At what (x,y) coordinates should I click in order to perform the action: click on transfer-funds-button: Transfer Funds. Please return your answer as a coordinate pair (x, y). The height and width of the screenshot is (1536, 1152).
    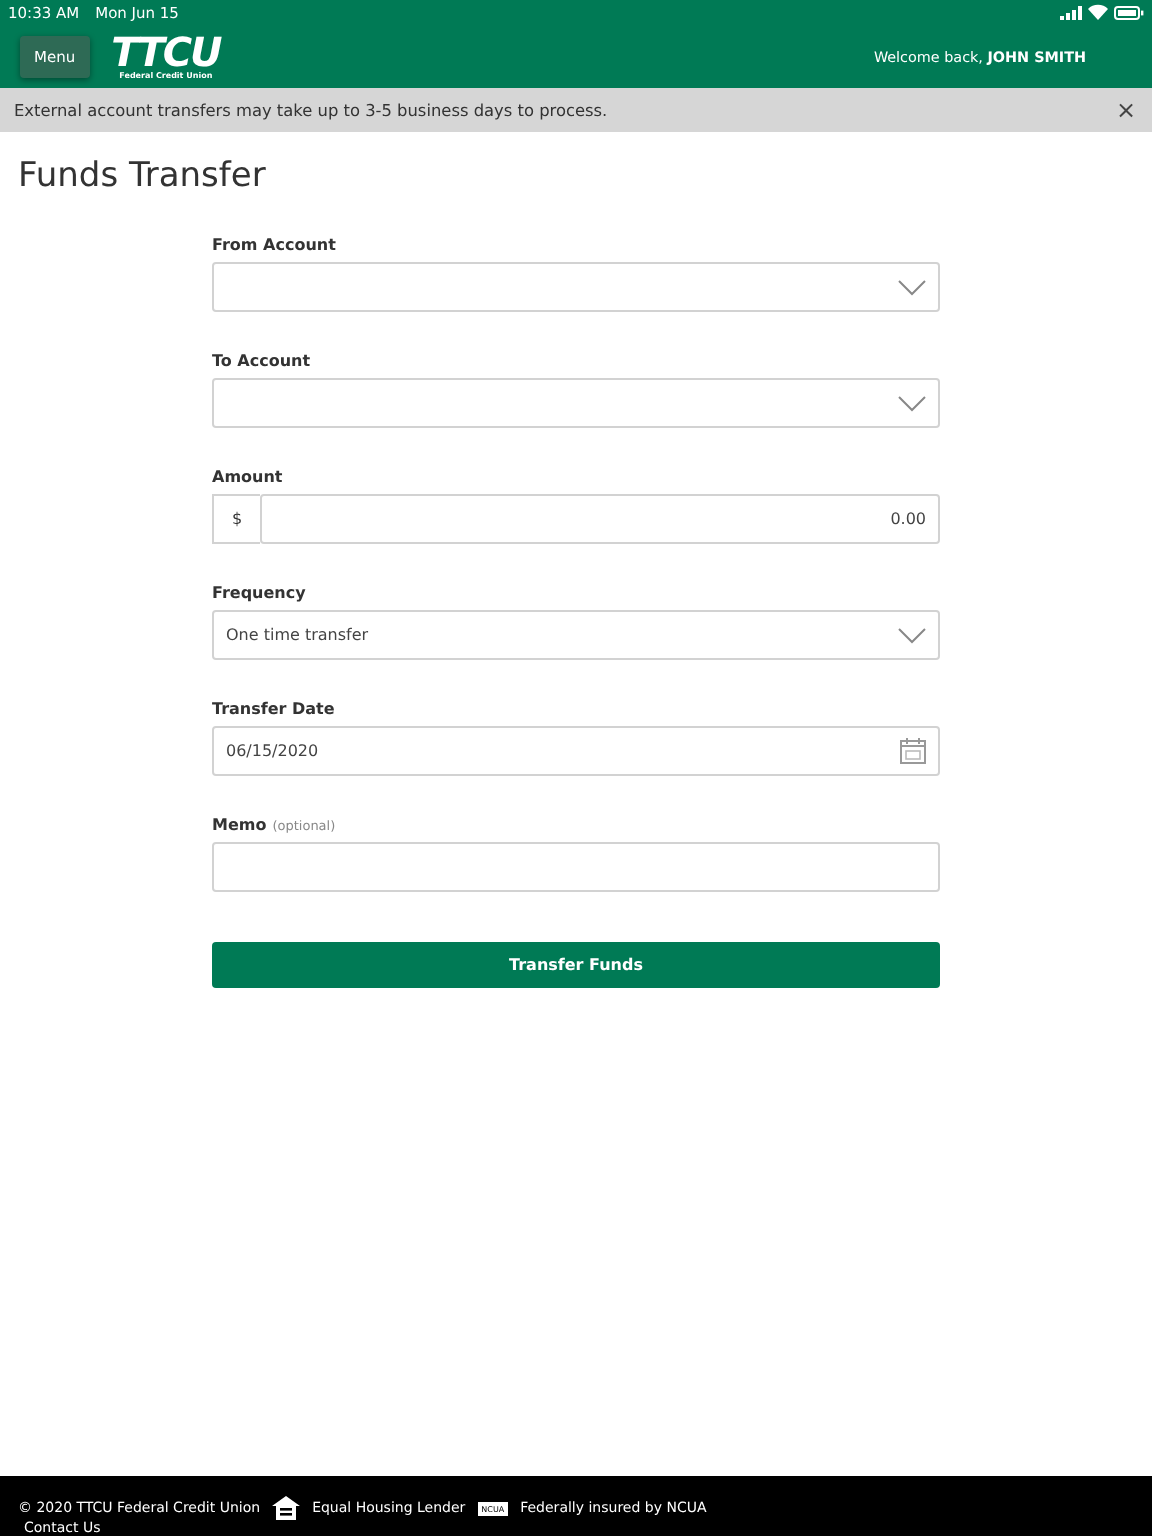
    Looking at the image, I should click on (576, 965).